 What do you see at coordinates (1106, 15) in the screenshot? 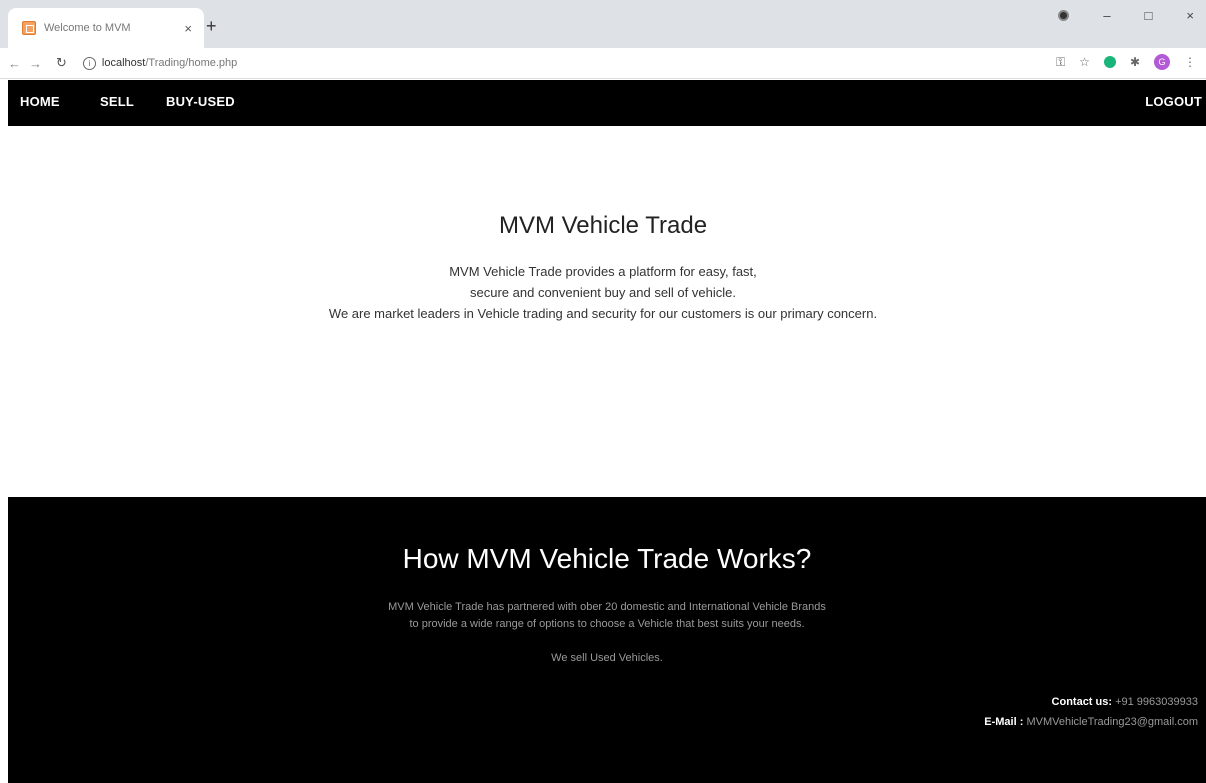
I see `minimize-icon: –` at bounding box center [1106, 15].